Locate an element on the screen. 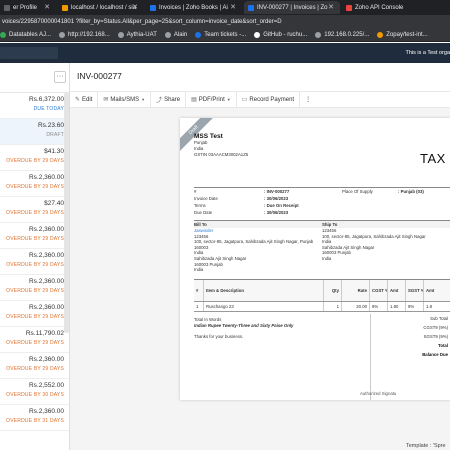 The image size is (450, 450). cgst-label: CGST9 (9%) is located at coordinates (435, 327).